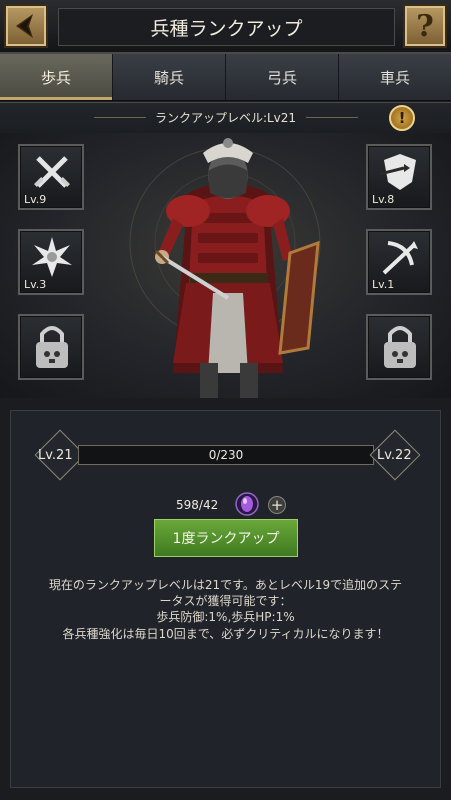 This screenshot has width=451, height=800. What do you see at coordinates (56, 77) in the screenshot?
I see `tab-infantry: 歩兵` at bounding box center [56, 77].